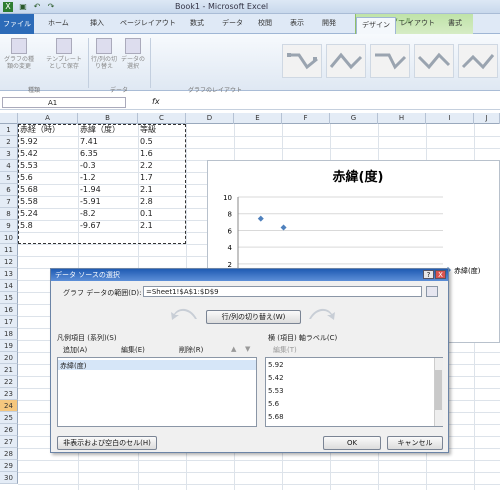  What do you see at coordinates (162, 118) in the screenshot?
I see `column-header-c: C` at bounding box center [162, 118].